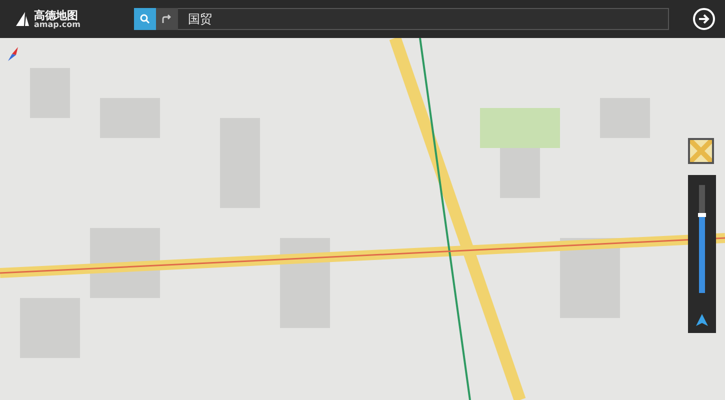 The image size is (725, 400). I want to click on map-layer-button, so click(701, 151).